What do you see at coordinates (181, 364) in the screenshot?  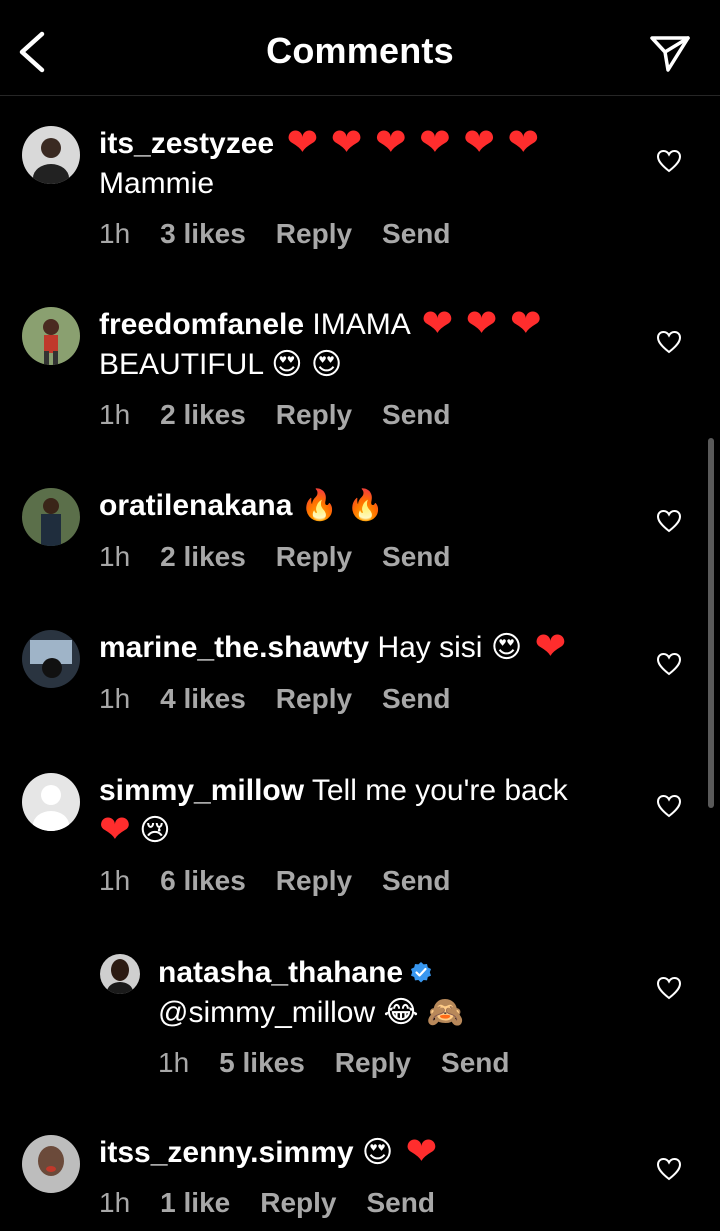 I see `comment-body: BEAUTIFUL` at bounding box center [181, 364].